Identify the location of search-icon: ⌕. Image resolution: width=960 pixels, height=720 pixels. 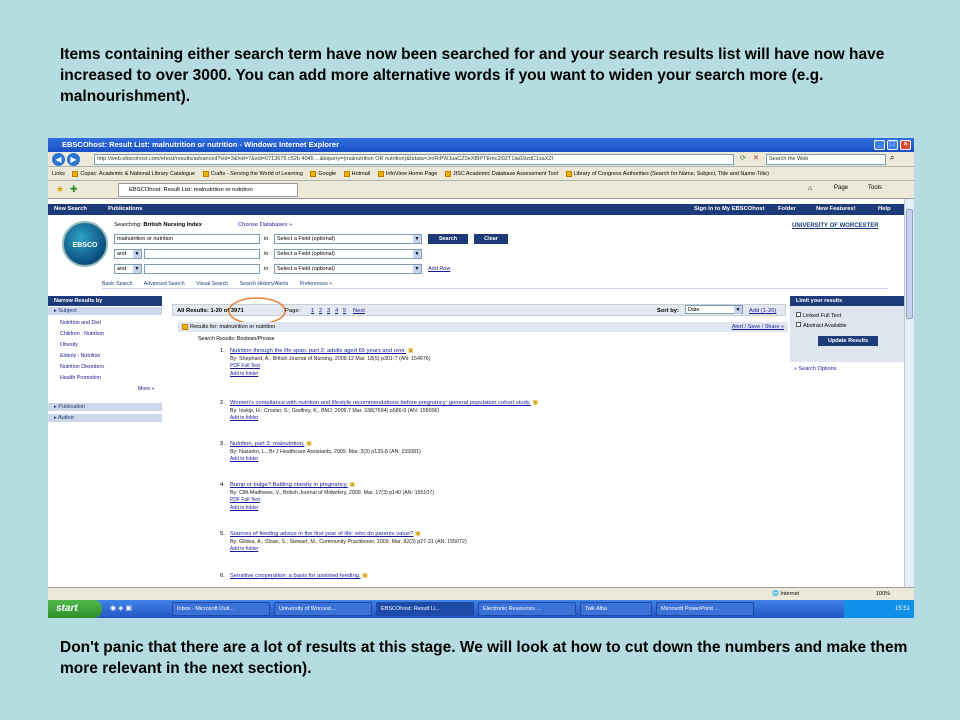
(892, 158).